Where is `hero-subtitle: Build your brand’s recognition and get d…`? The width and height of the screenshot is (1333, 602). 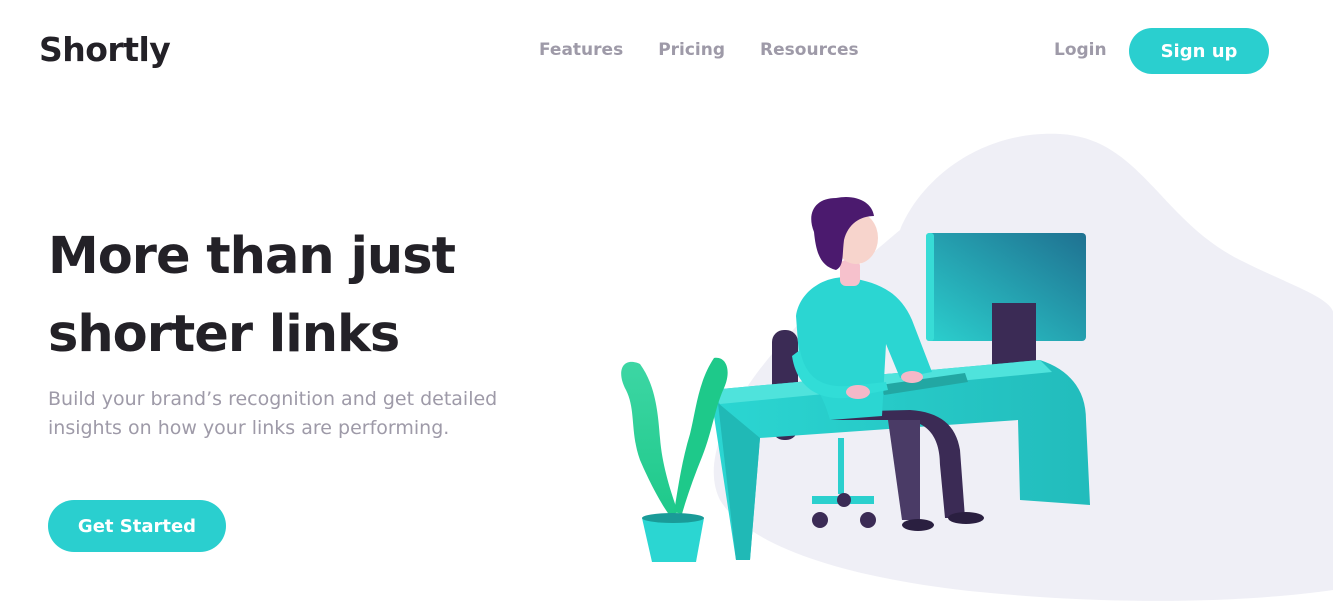 hero-subtitle: Build your brand’s recognition and get d… is located at coordinates (283, 414).